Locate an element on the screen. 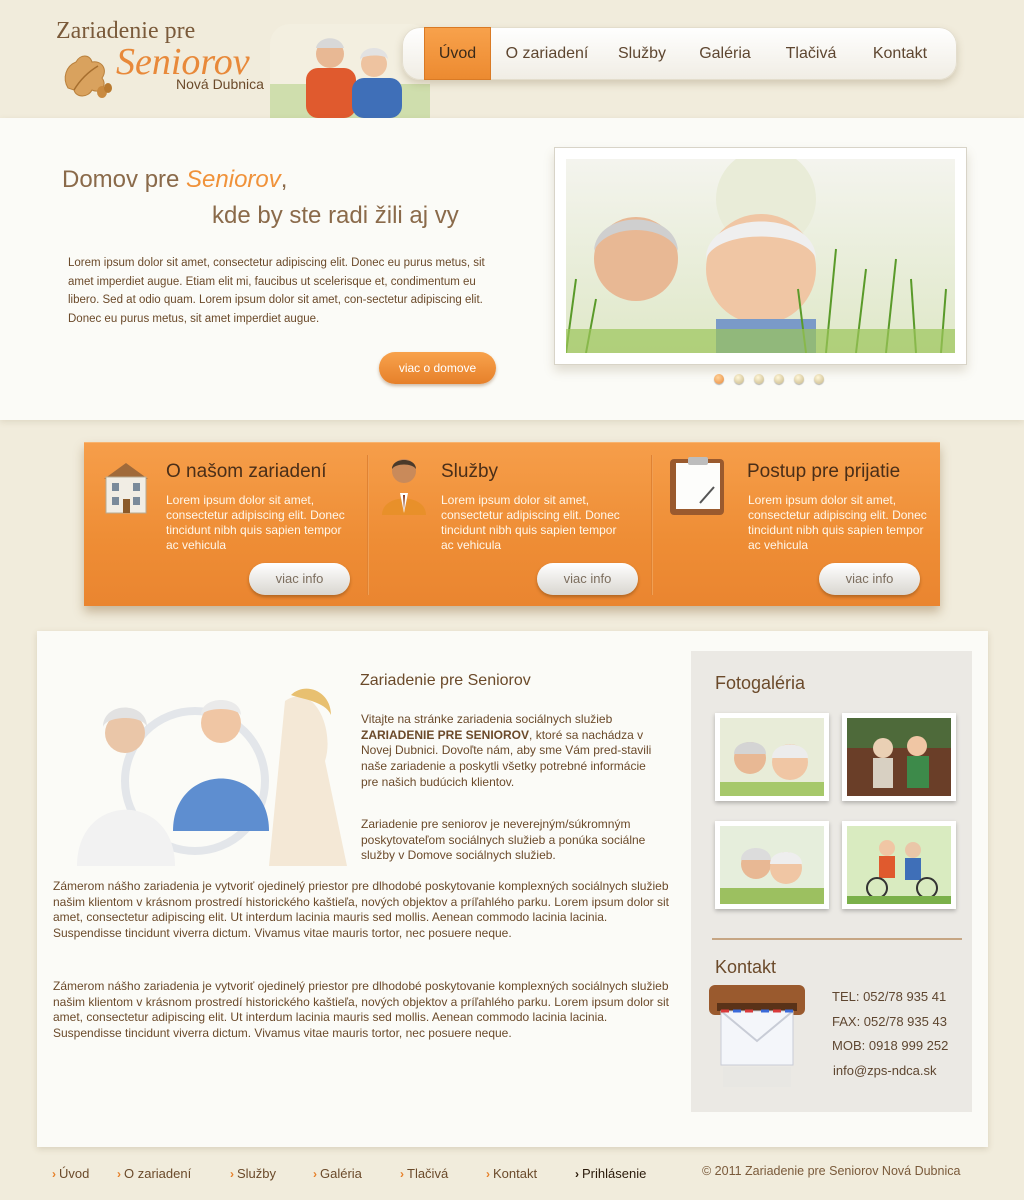 The width and height of the screenshot is (1024, 1200). footer-link-label: Služby is located at coordinates (257, 1173).